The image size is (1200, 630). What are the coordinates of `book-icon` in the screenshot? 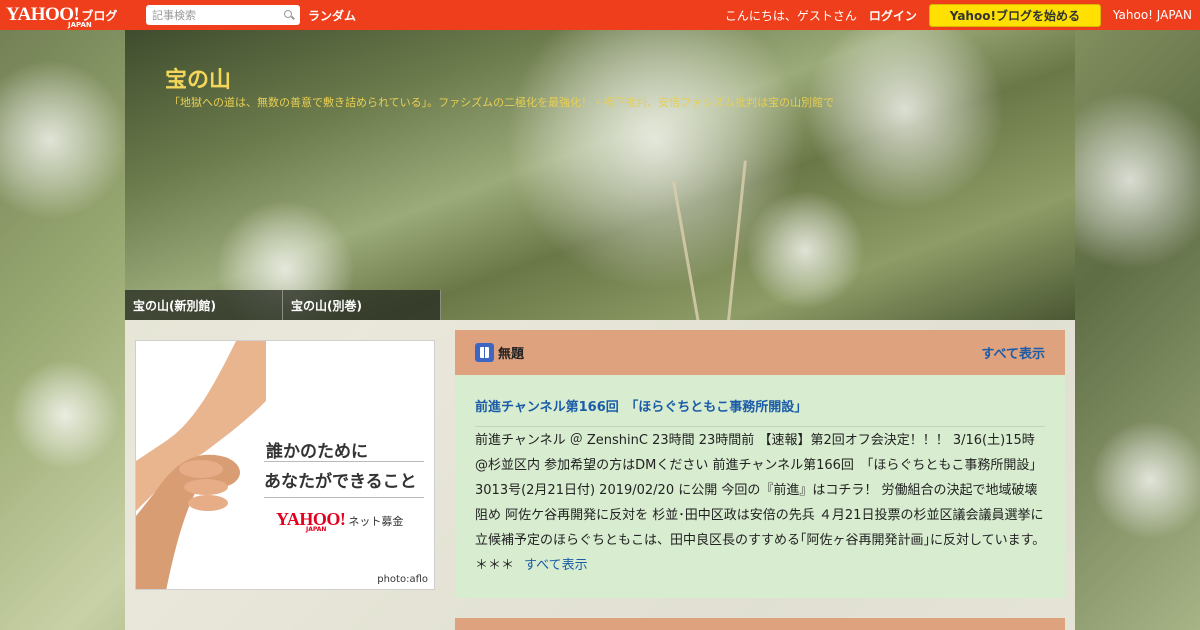 It's located at (484, 352).